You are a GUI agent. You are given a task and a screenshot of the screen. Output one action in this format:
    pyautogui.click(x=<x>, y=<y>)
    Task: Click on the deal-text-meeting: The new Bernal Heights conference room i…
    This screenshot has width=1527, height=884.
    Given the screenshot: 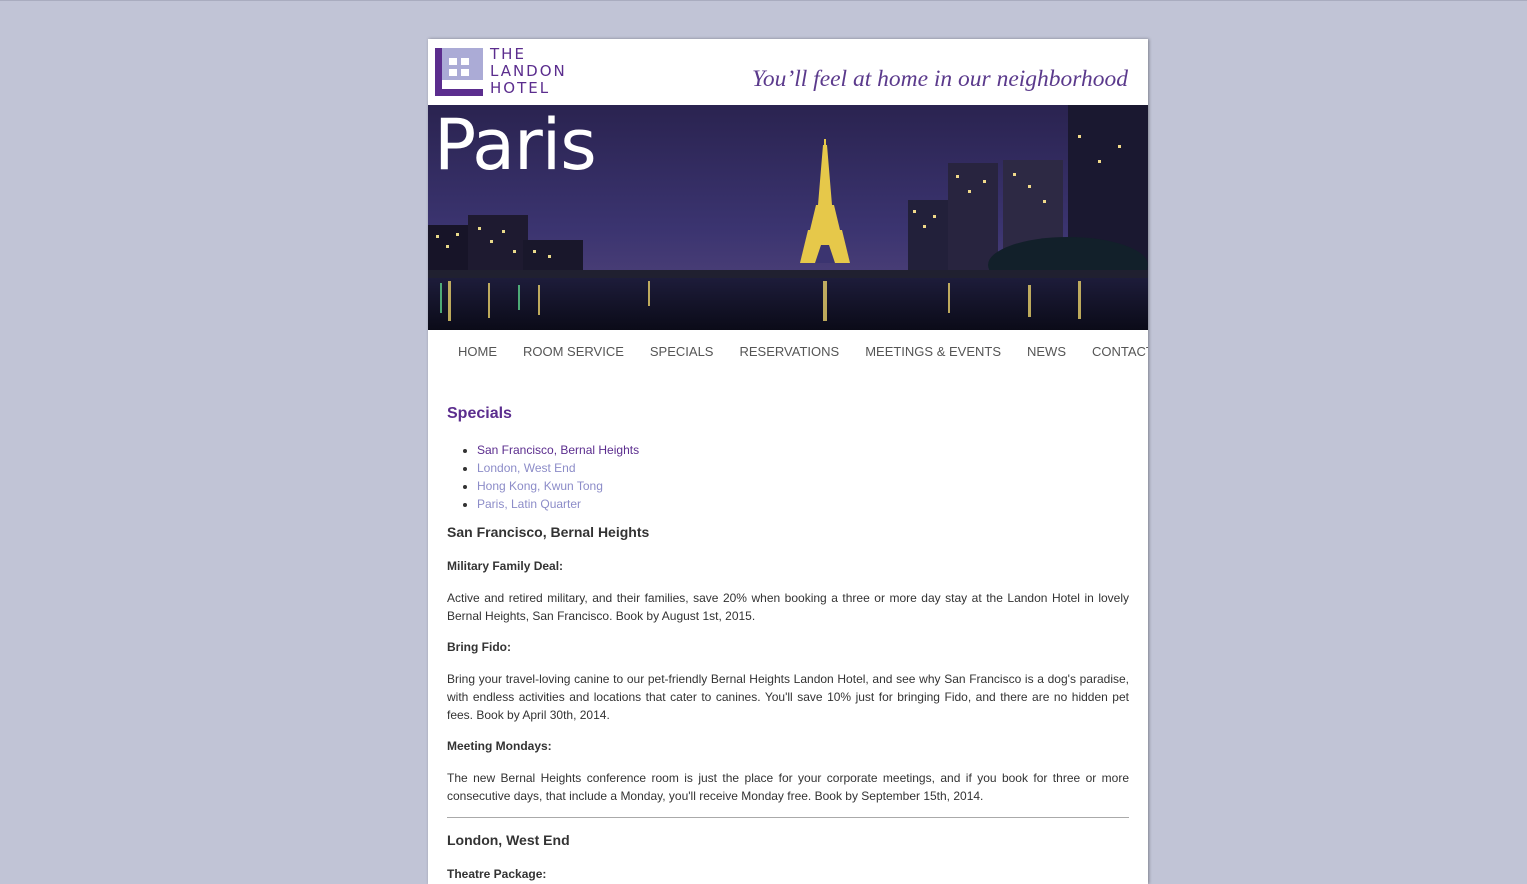 What is the action you would take?
    pyautogui.click(x=788, y=787)
    